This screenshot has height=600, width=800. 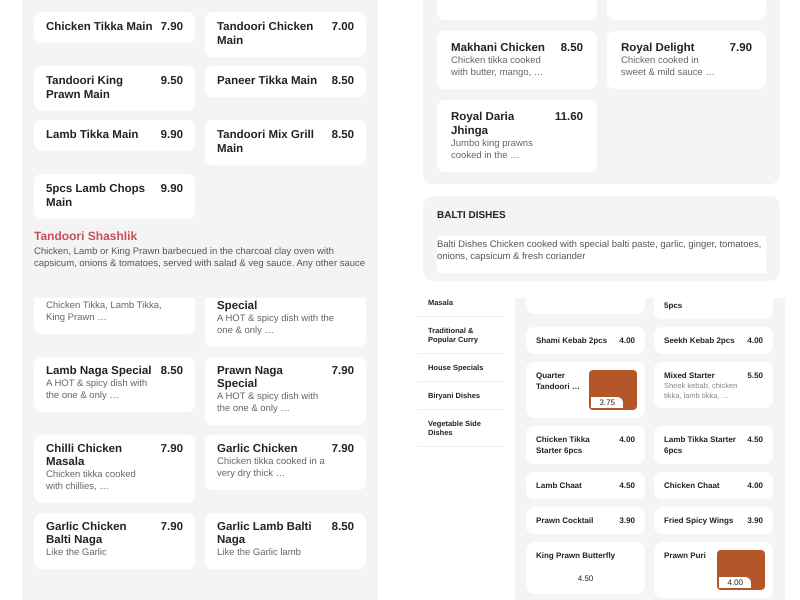 What do you see at coordinates (755, 375) in the screenshot?
I see `dish-price: 5.50` at bounding box center [755, 375].